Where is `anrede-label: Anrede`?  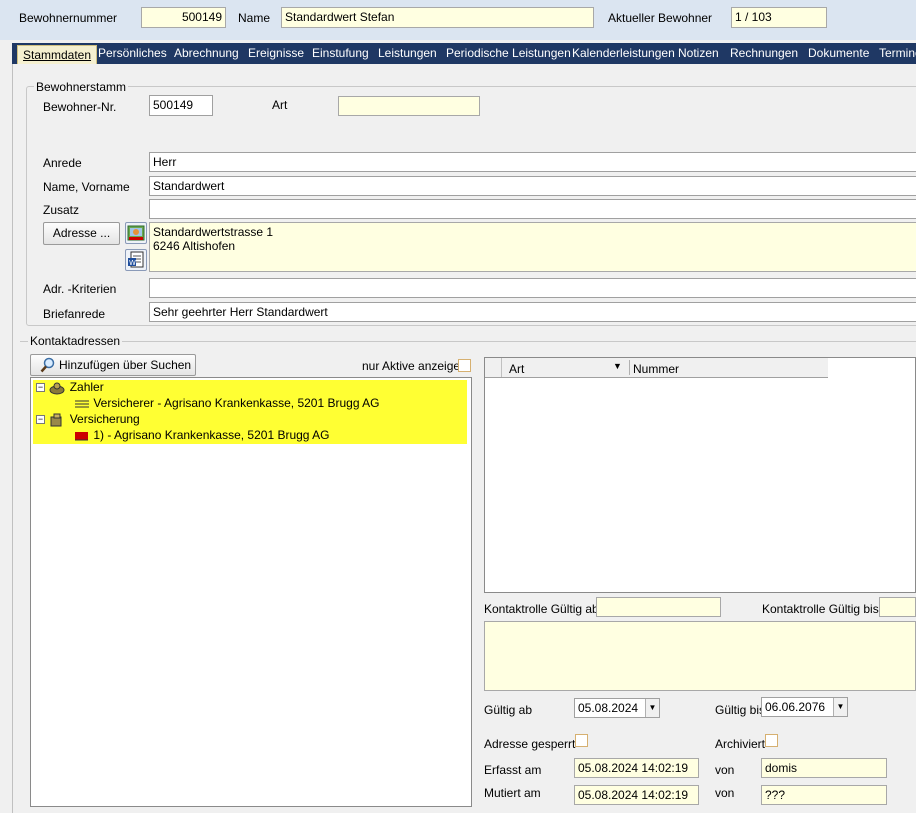 anrede-label: Anrede is located at coordinates (62, 163).